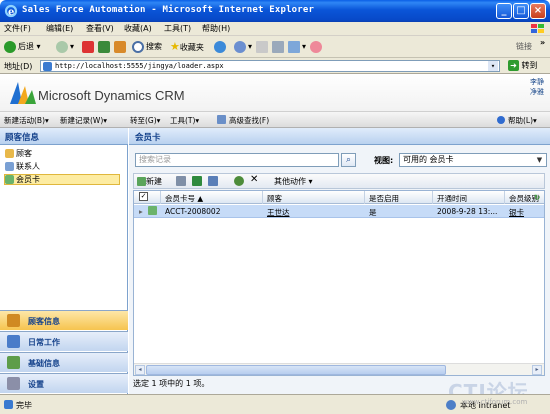  I want to click on media-button, so click(221, 47).